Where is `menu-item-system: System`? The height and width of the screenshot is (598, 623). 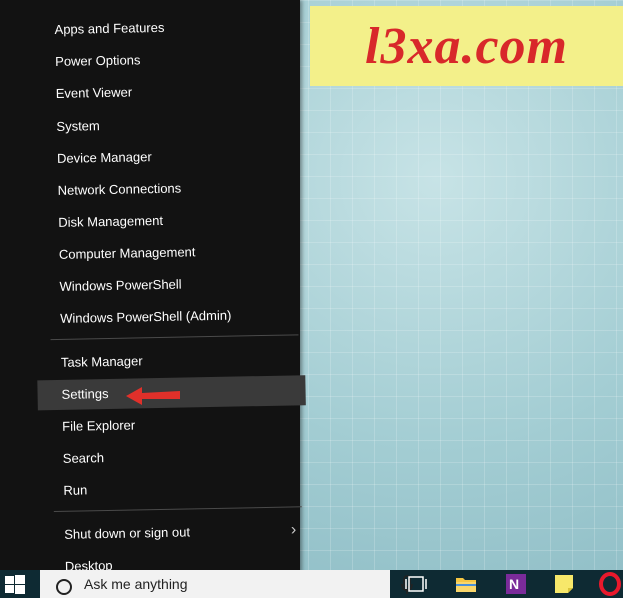 menu-item-system: System is located at coordinates (166, 124).